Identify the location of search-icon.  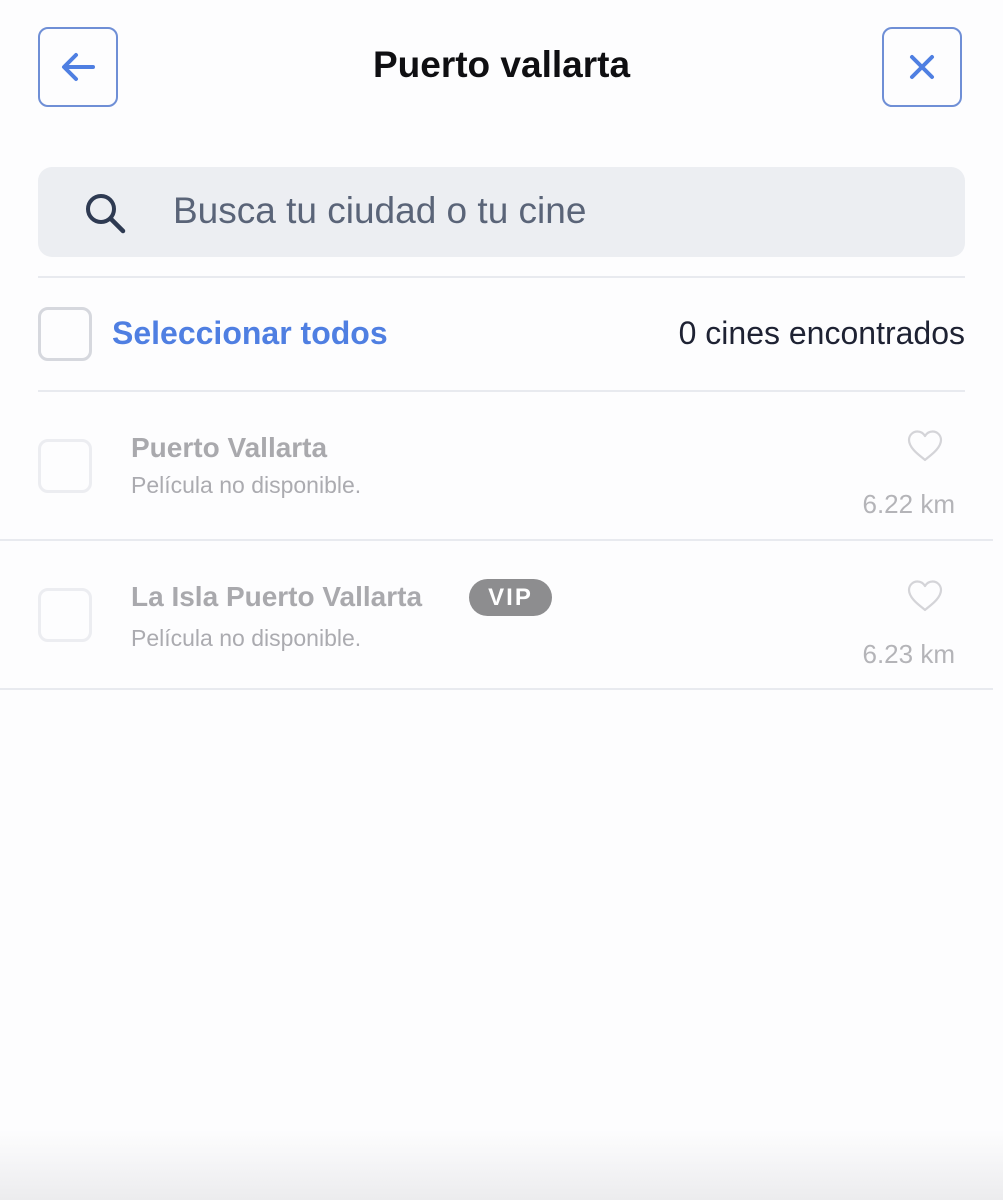
(106, 214).